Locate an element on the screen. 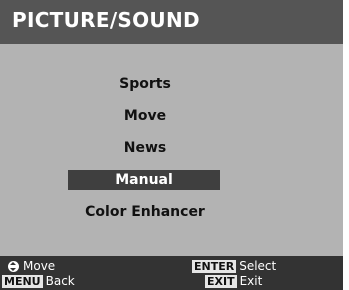 The height and width of the screenshot is (290, 349). menu-item-manual: Manual is located at coordinates (144, 180).